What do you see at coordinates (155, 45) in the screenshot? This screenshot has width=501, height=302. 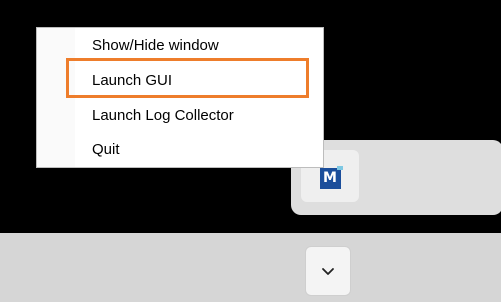 I see `menu-item-show-hide-window: Show/Hide window` at bounding box center [155, 45].